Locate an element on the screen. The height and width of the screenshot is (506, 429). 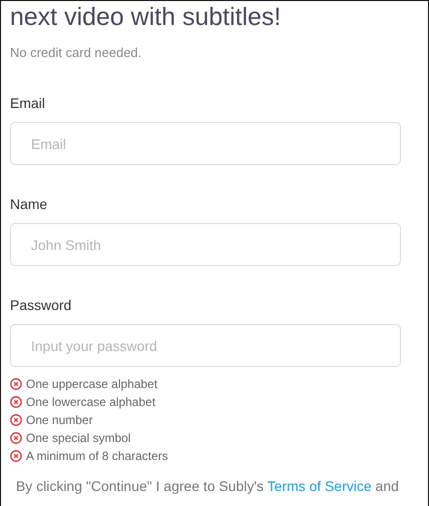
rule-text: One number is located at coordinates (59, 420).